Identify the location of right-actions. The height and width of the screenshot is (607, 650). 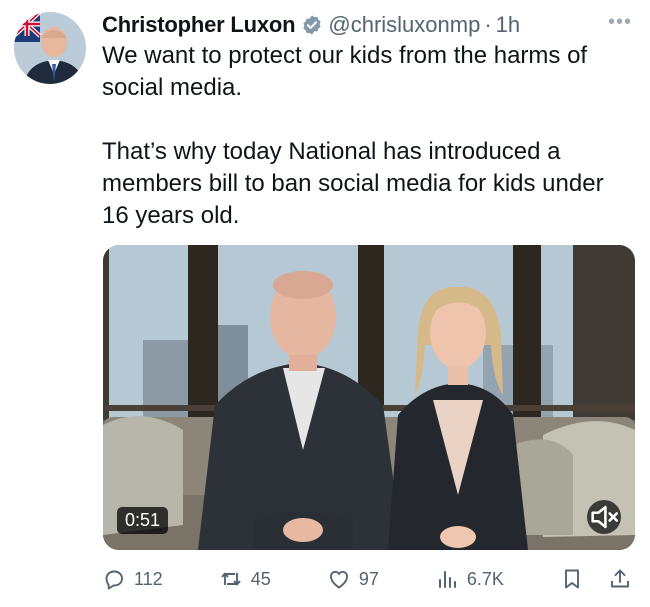
(596, 579).